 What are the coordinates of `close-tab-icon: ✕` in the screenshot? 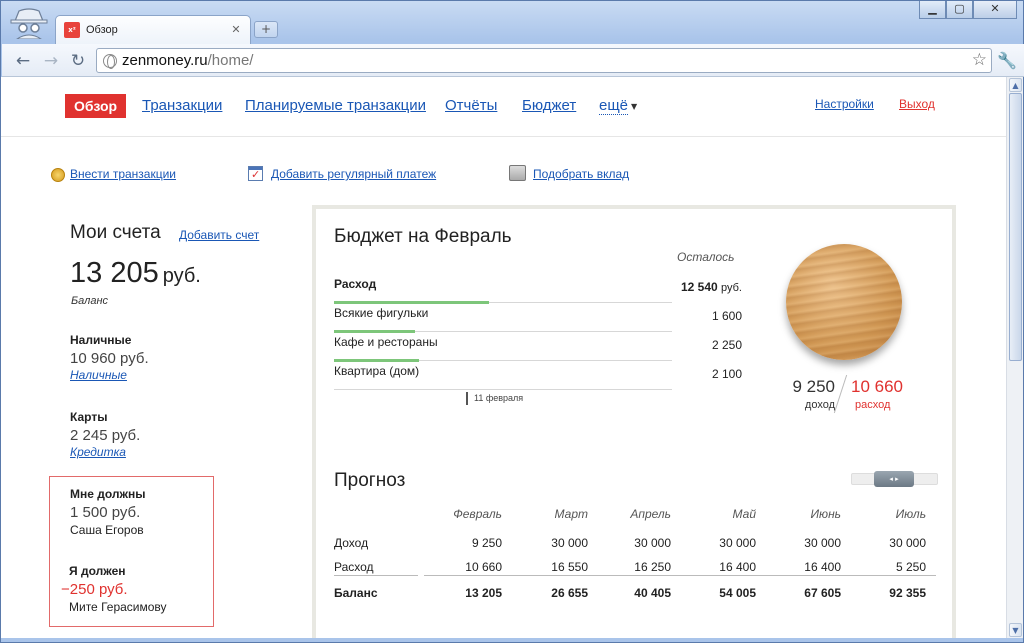 It's located at (236, 30).